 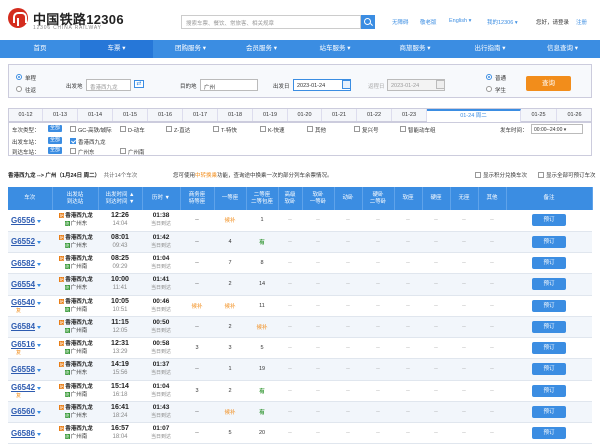 What do you see at coordinates (235, 115) in the screenshot?
I see `date-tab: 01-18` at bounding box center [235, 115].